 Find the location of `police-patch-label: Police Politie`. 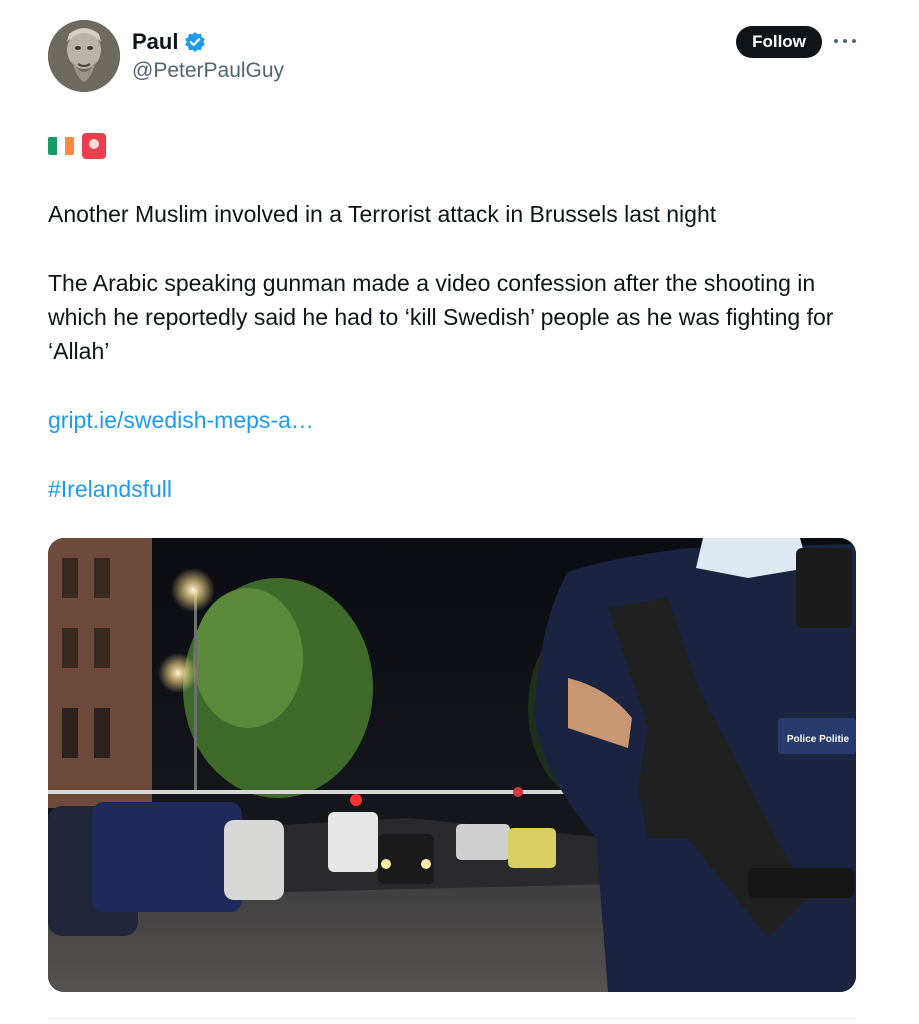

police-patch-label: Police Politie is located at coordinates (818, 739).